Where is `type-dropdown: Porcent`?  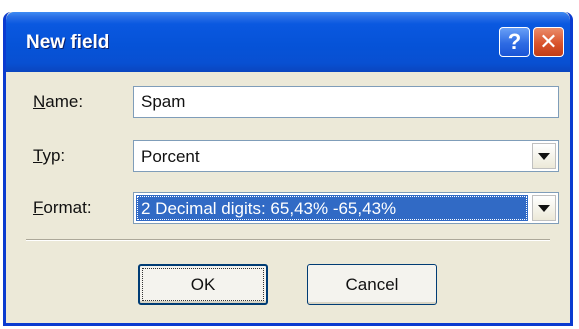 type-dropdown: Porcent is located at coordinates (346, 156).